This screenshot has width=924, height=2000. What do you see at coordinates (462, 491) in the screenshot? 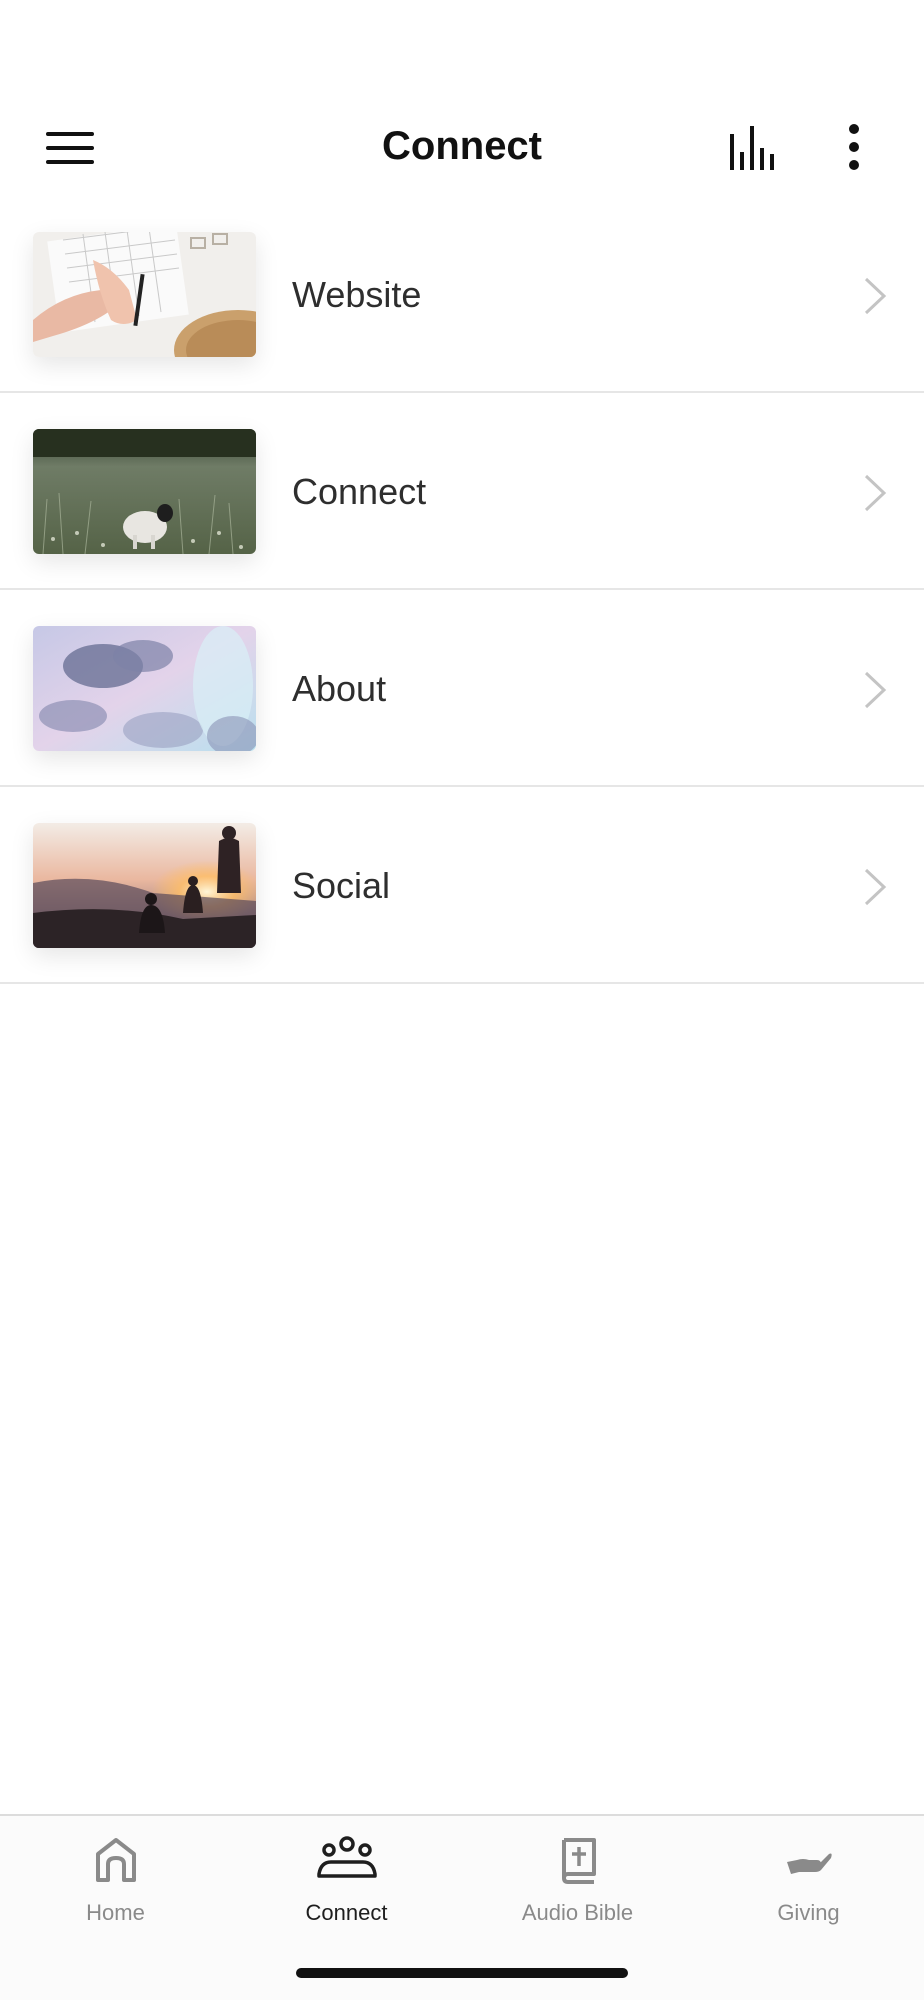
I see `list-item-connect: Connect` at bounding box center [462, 491].